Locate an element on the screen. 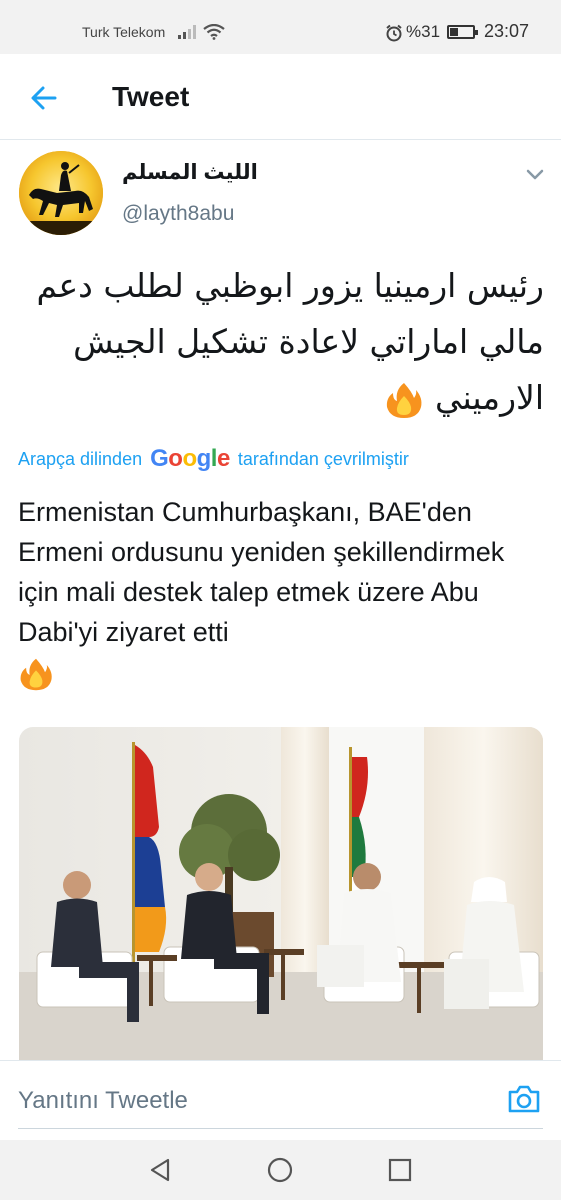  status-bar: Turk Telekom %31 23:07 is located at coordinates (280, 27).